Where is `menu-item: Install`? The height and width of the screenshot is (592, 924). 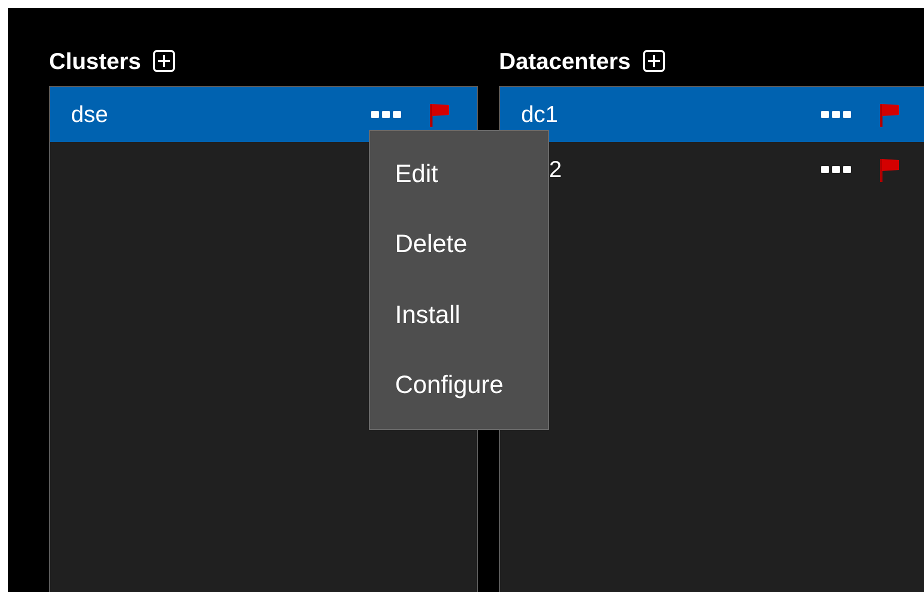 menu-item: Install is located at coordinates (459, 315).